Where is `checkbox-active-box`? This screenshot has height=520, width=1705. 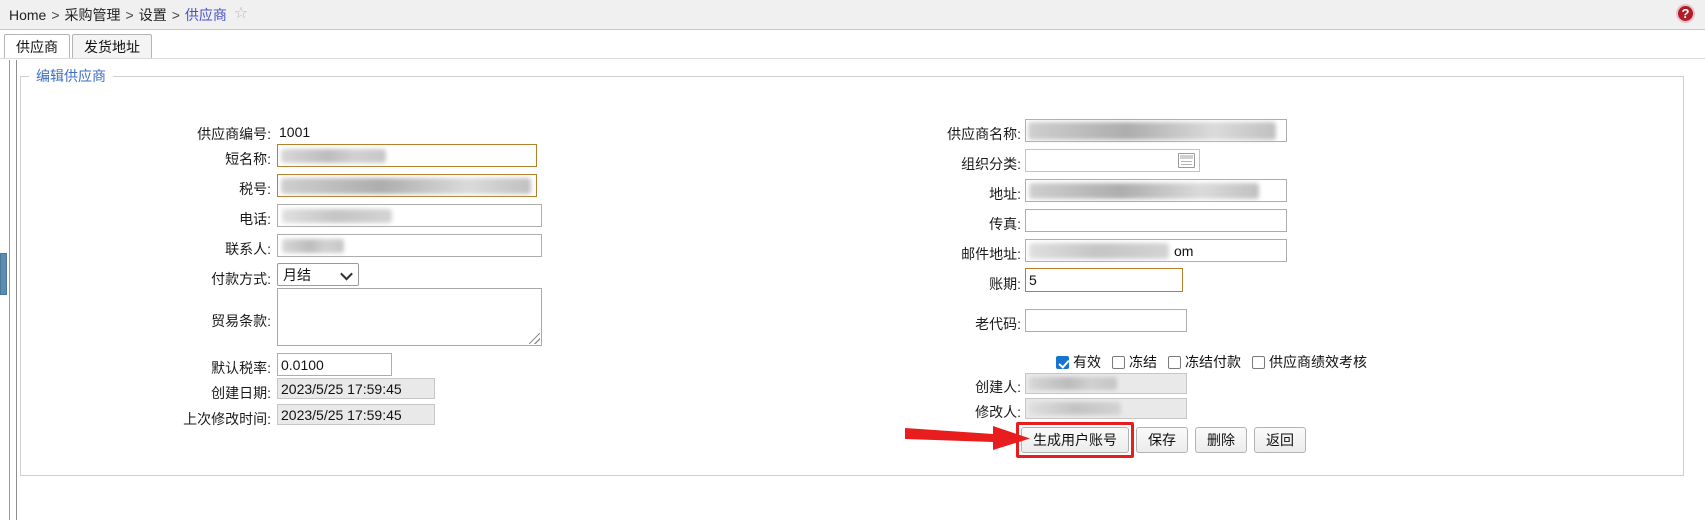 checkbox-active-box is located at coordinates (1062, 362).